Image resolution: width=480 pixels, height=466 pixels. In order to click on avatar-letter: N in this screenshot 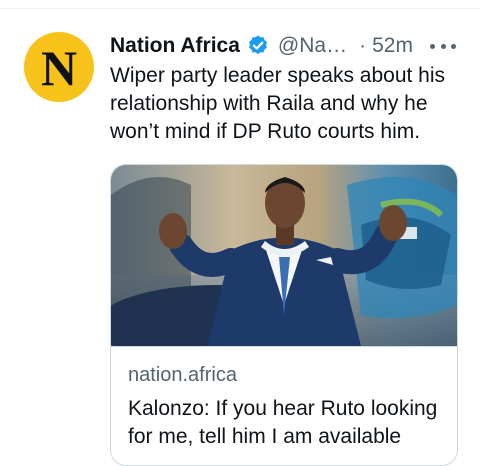, I will do `click(59, 68)`.